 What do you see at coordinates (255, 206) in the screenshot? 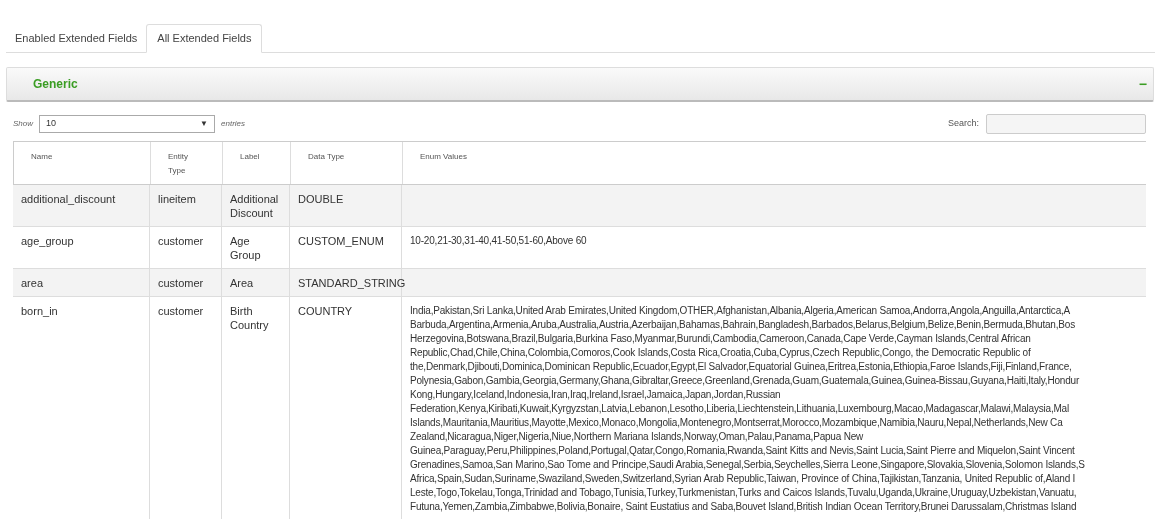
I see `table-cell-text: Additional Discount` at bounding box center [255, 206].